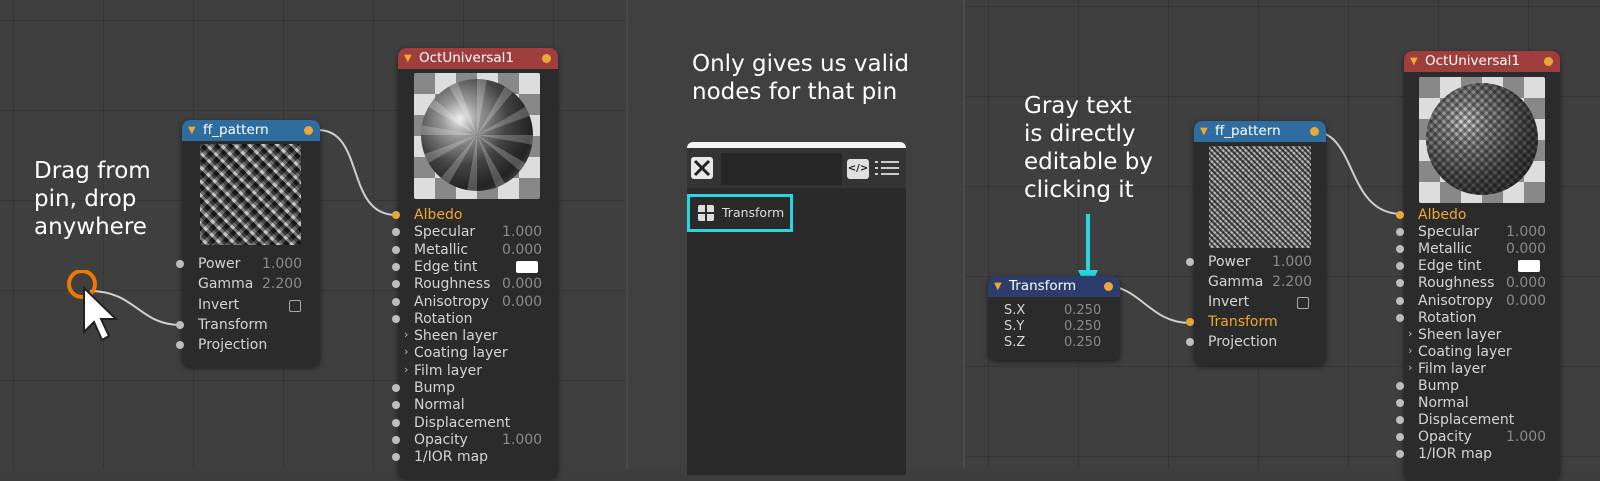 The width and height of the screenshot is (1600, 481). What do you see at coordinates (1054, 327) in the screenshot?
I see `param-row: S.Y 0.250` at bounding box center [1054, 327].